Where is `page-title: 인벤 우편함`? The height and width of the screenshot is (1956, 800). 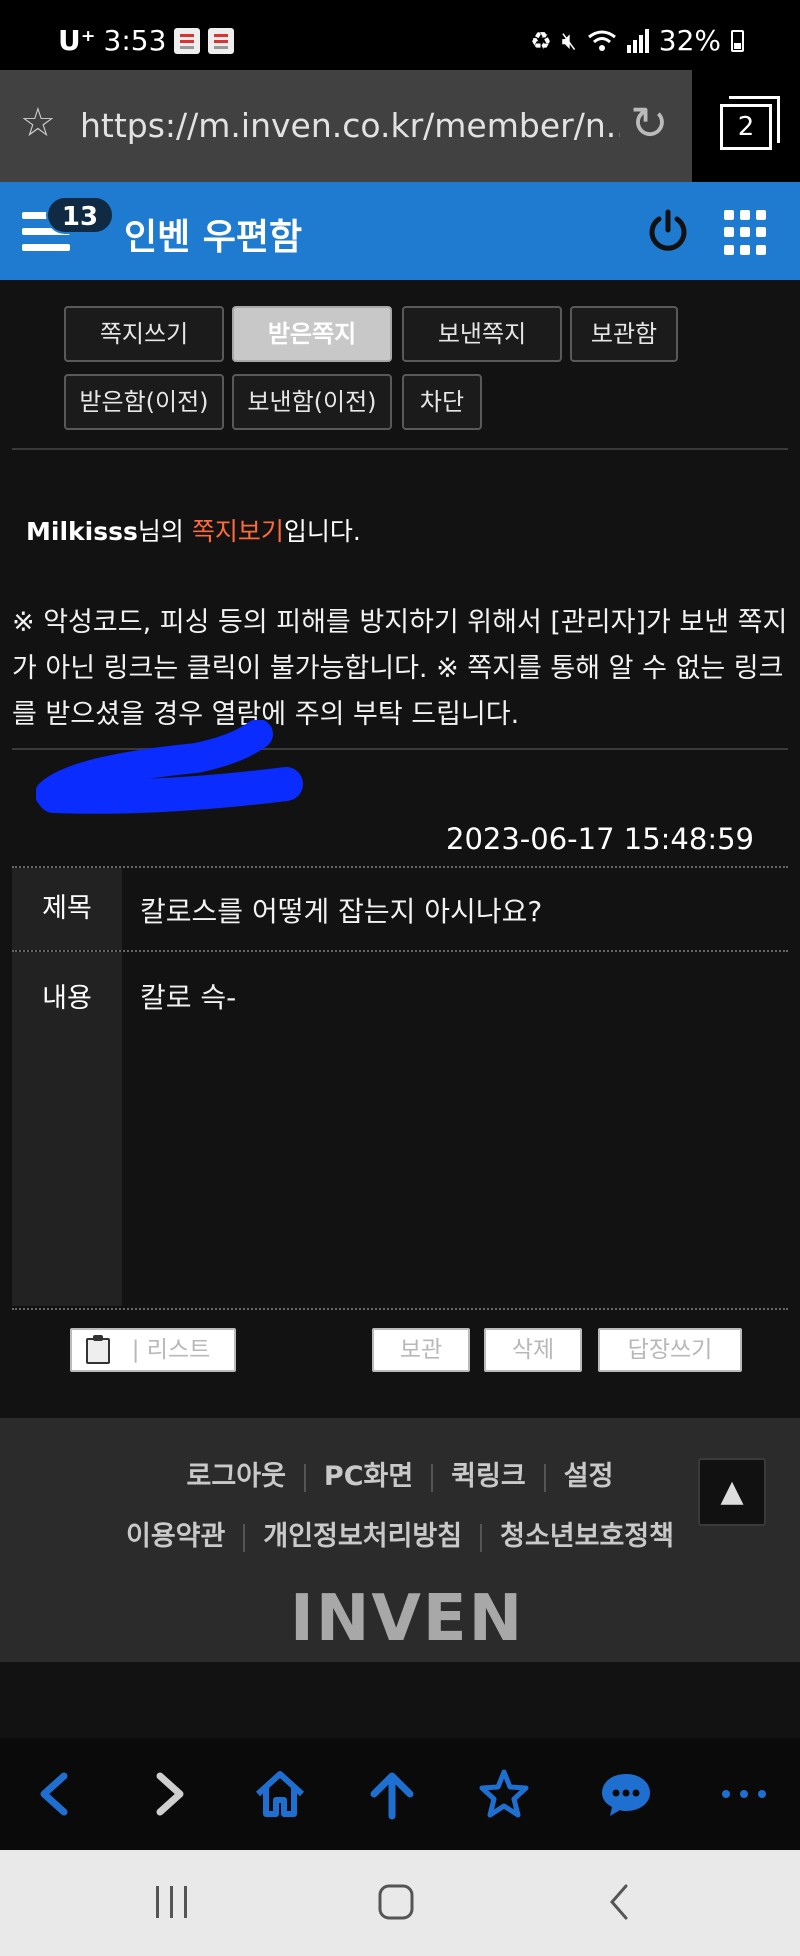
page-title: 인벤 우편함 is located at coordinates (213, 237).